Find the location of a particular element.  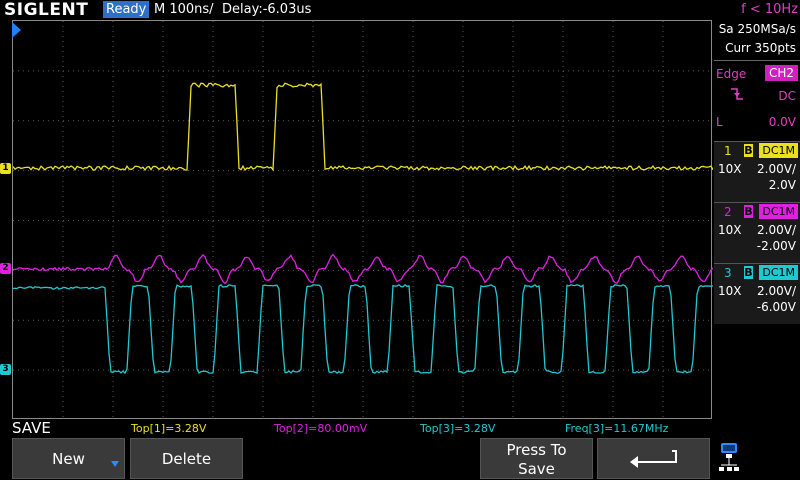

return-arrow-icon is located at coordinates (654, 459).